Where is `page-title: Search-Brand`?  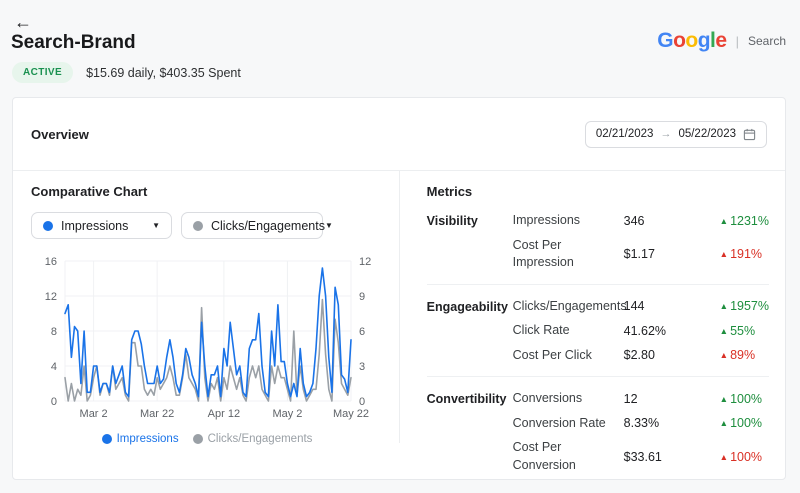
page-title: Search-Brand is located at coordinates (73, 42).